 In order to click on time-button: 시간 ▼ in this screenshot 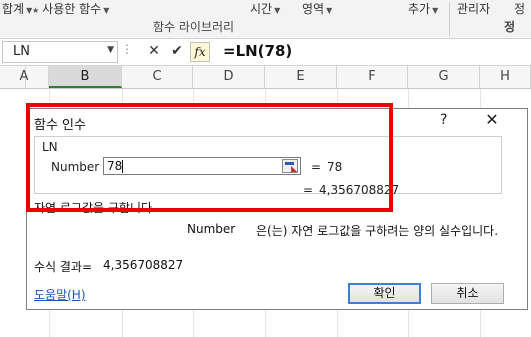, I will do `click(265, 8)`.